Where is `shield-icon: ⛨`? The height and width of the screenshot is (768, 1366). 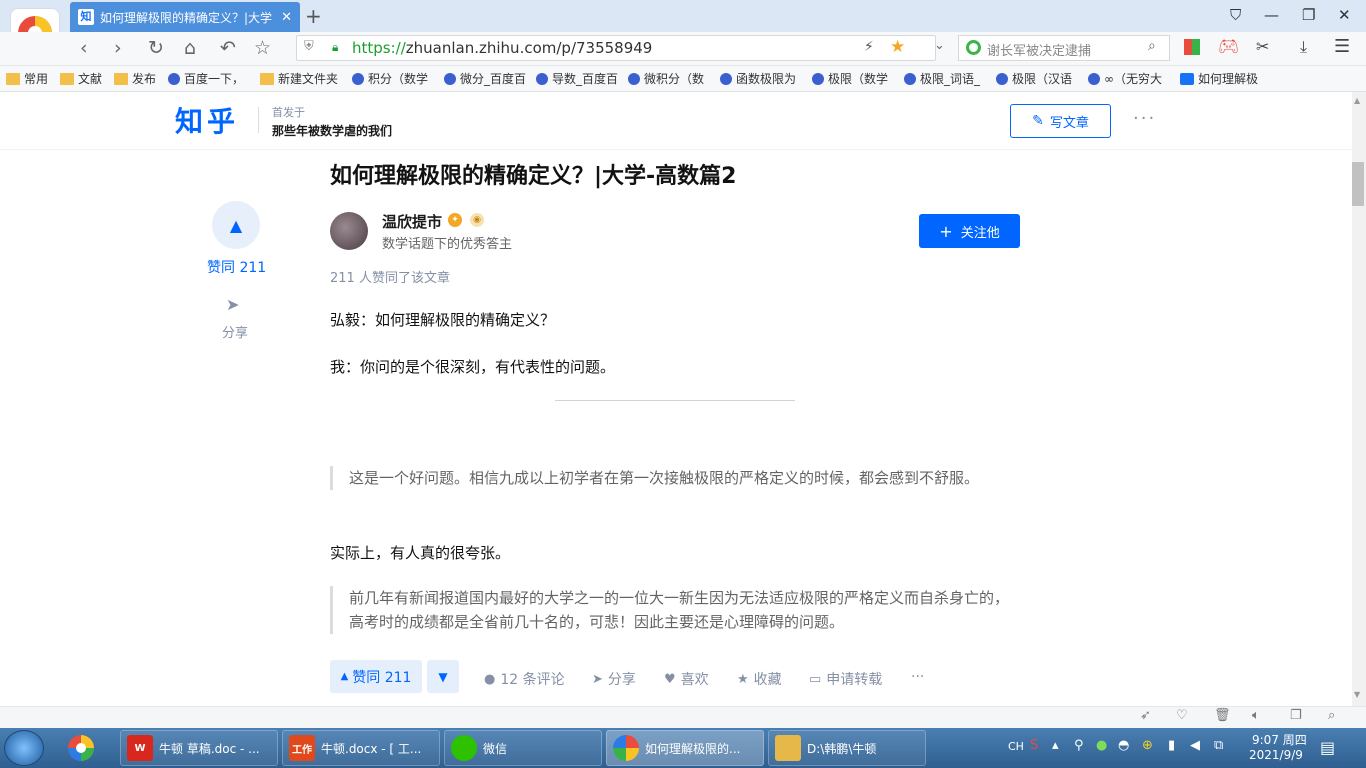
shield-icon: ⛨ is located at coordinates (309, 46).